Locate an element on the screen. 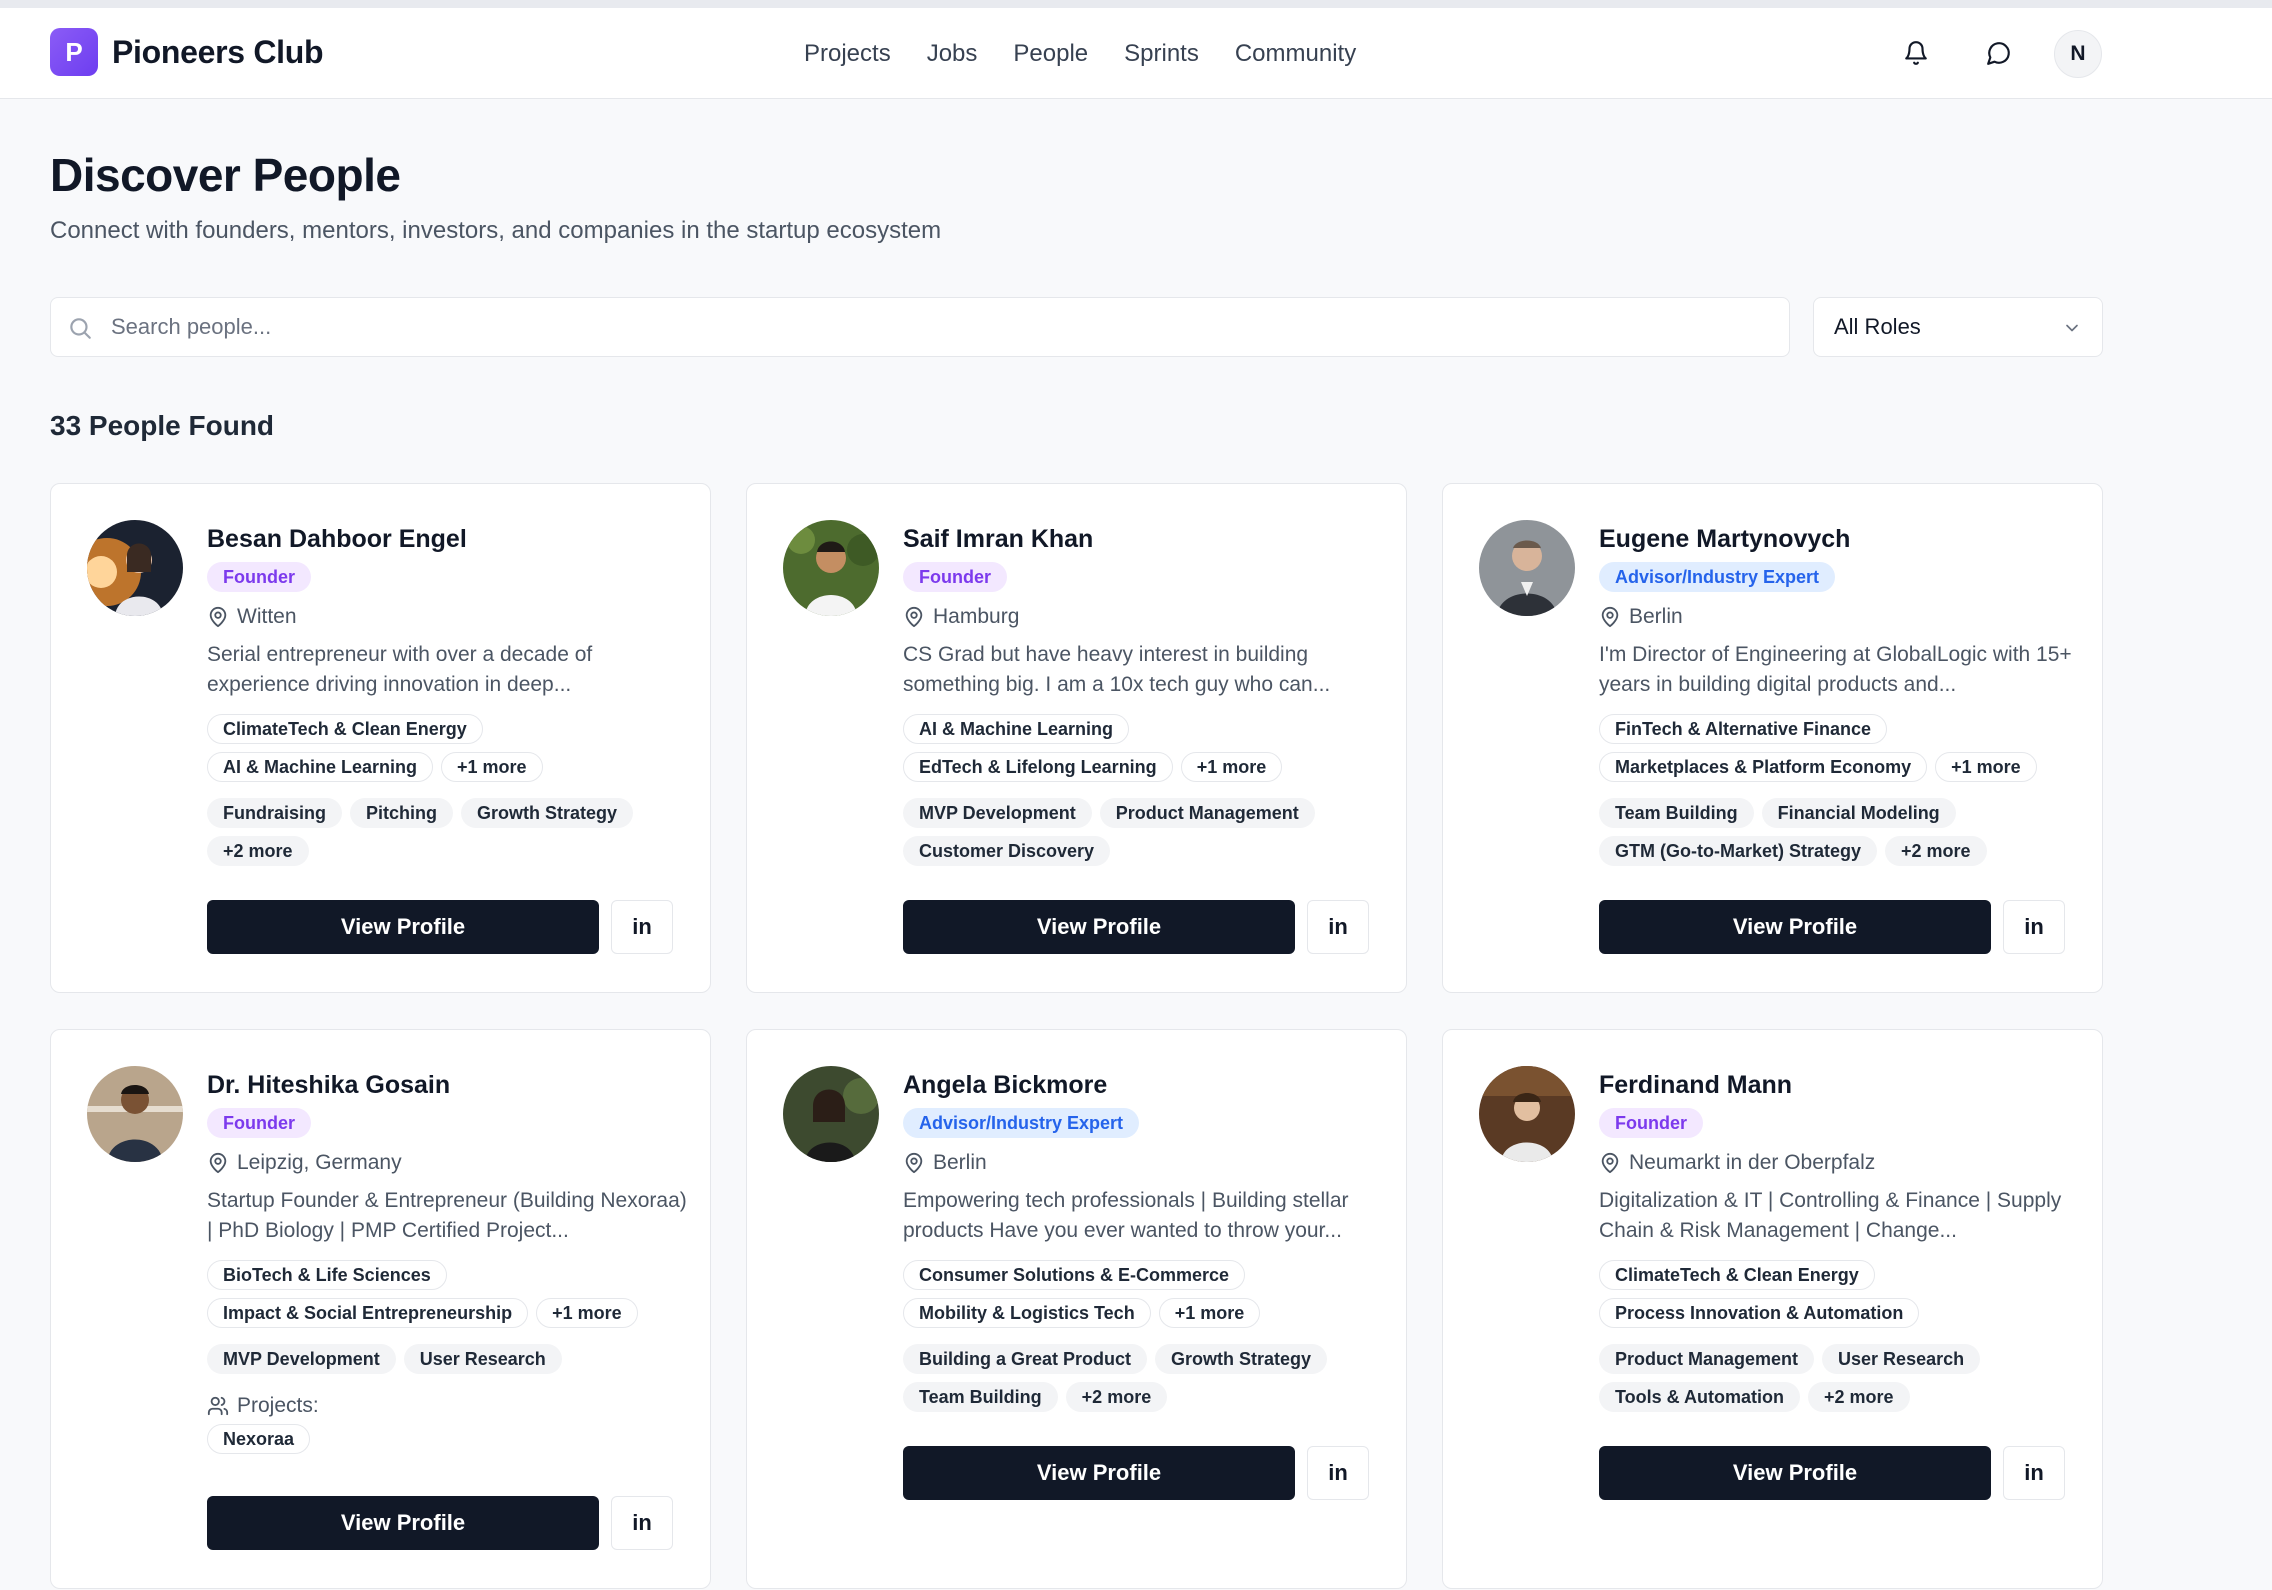 This screenshot has height=1590, width=2272. role-filter-value: All Roles is located at coordinates (1877, 326).